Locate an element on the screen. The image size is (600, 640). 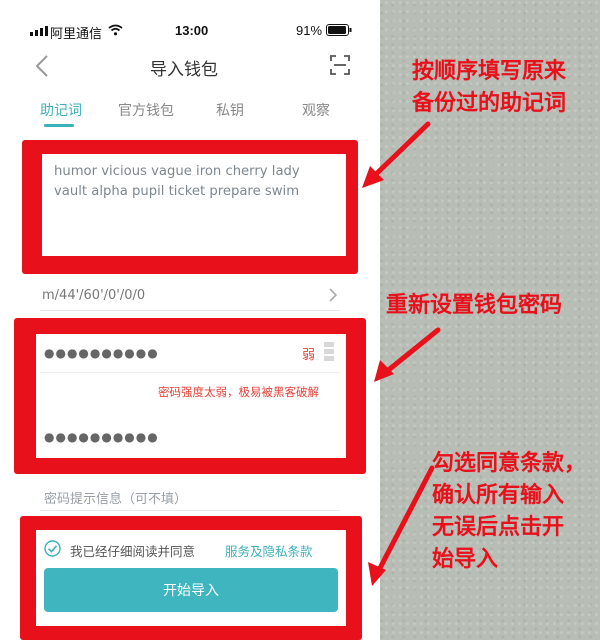
arrowhead is located at coordinates (384, 371).